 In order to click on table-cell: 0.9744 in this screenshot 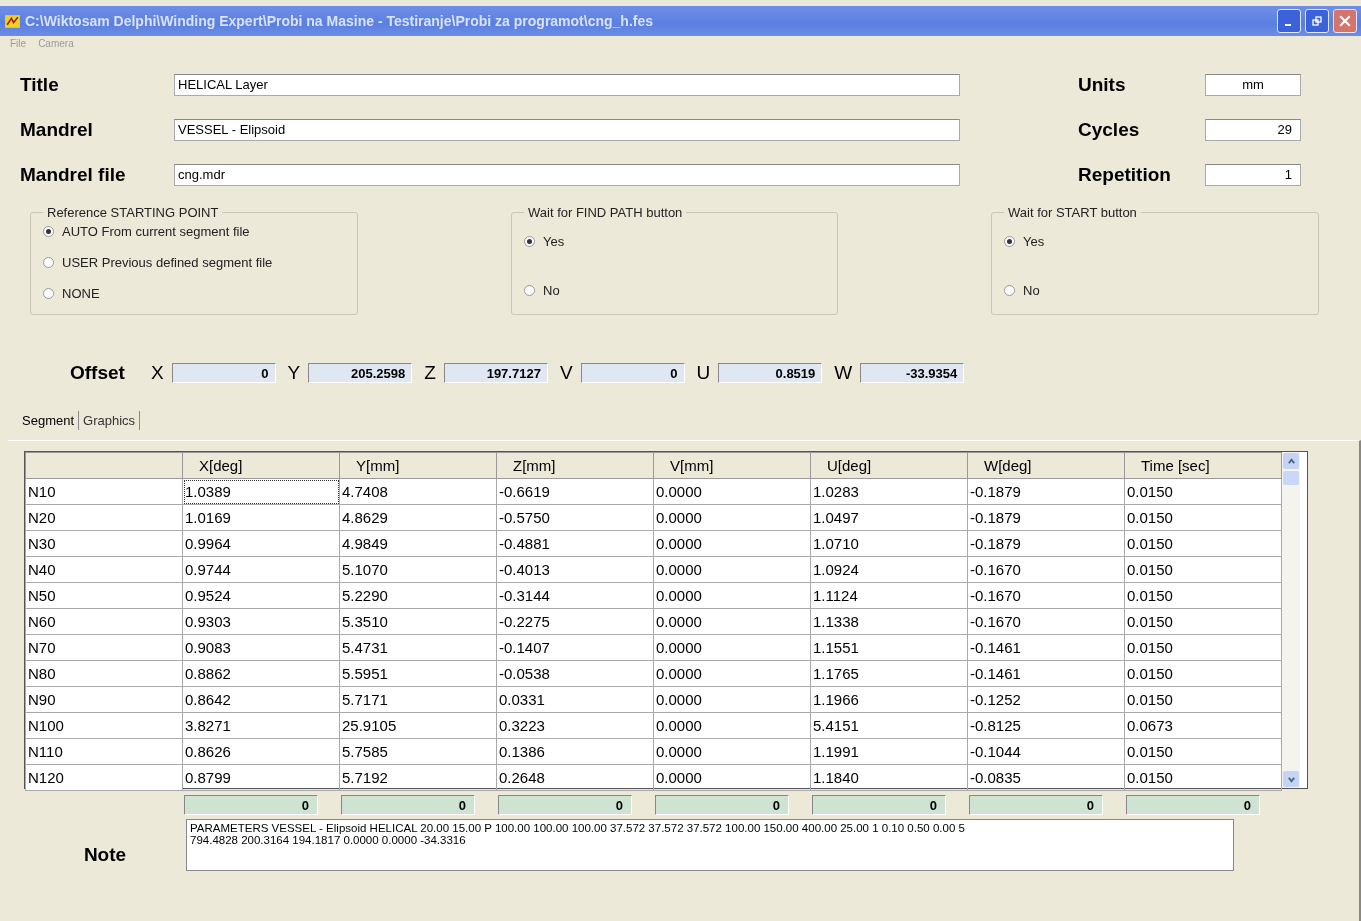, I will do `click(261, 569)`.